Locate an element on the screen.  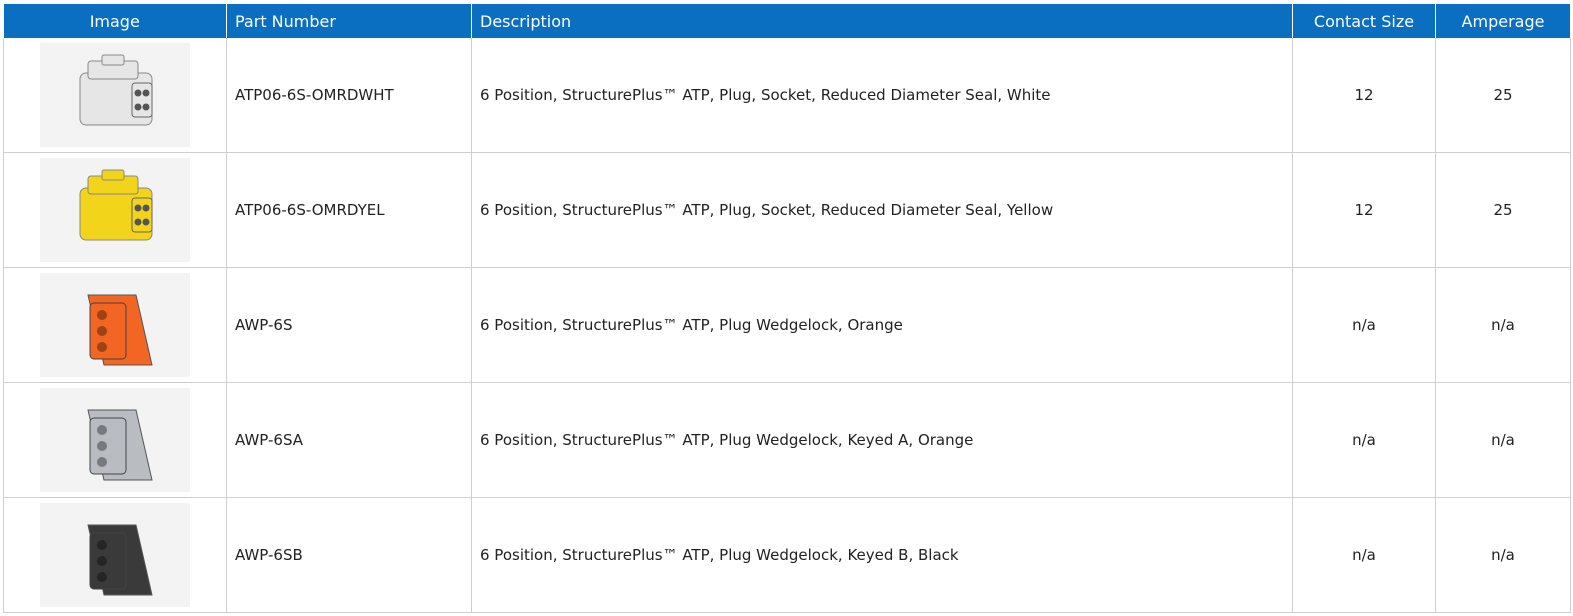
part-number-cell: ATP06-6S-OMRDWHT is located at coordinates (349, 95).